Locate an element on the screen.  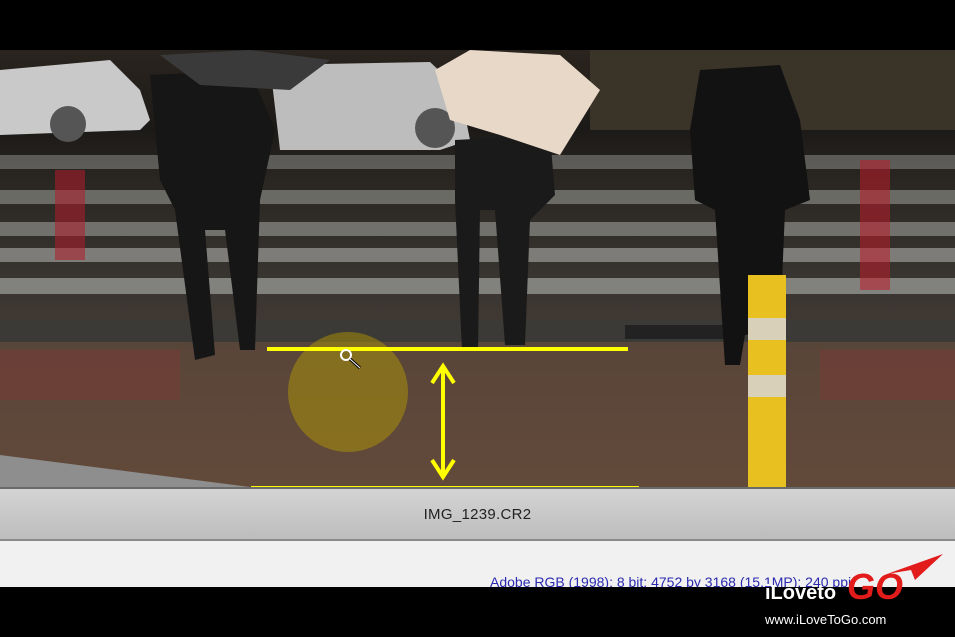
top-black-bar is located at coordinates (477, 25).